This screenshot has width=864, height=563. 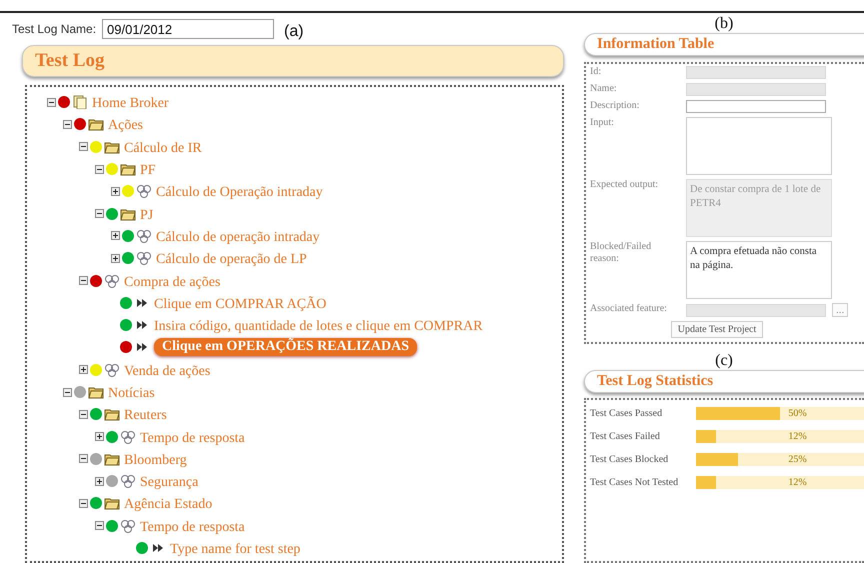 What do you see at coordinates (756, 106) in the screenshot?
I see `text-field` at bounding box center [756, 106].